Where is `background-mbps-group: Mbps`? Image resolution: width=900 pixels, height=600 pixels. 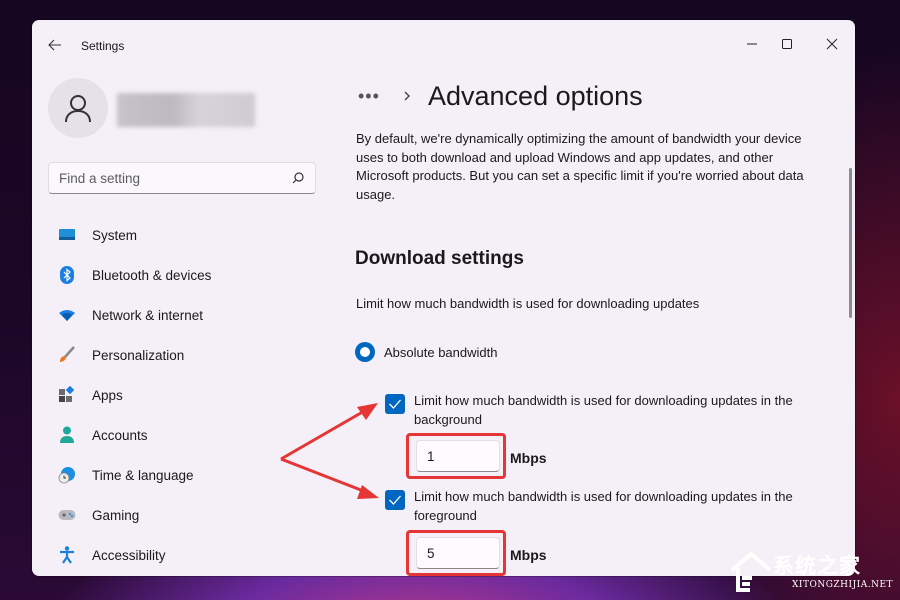 background-mbps-group: Mbps is located at coordinates (506, 456).